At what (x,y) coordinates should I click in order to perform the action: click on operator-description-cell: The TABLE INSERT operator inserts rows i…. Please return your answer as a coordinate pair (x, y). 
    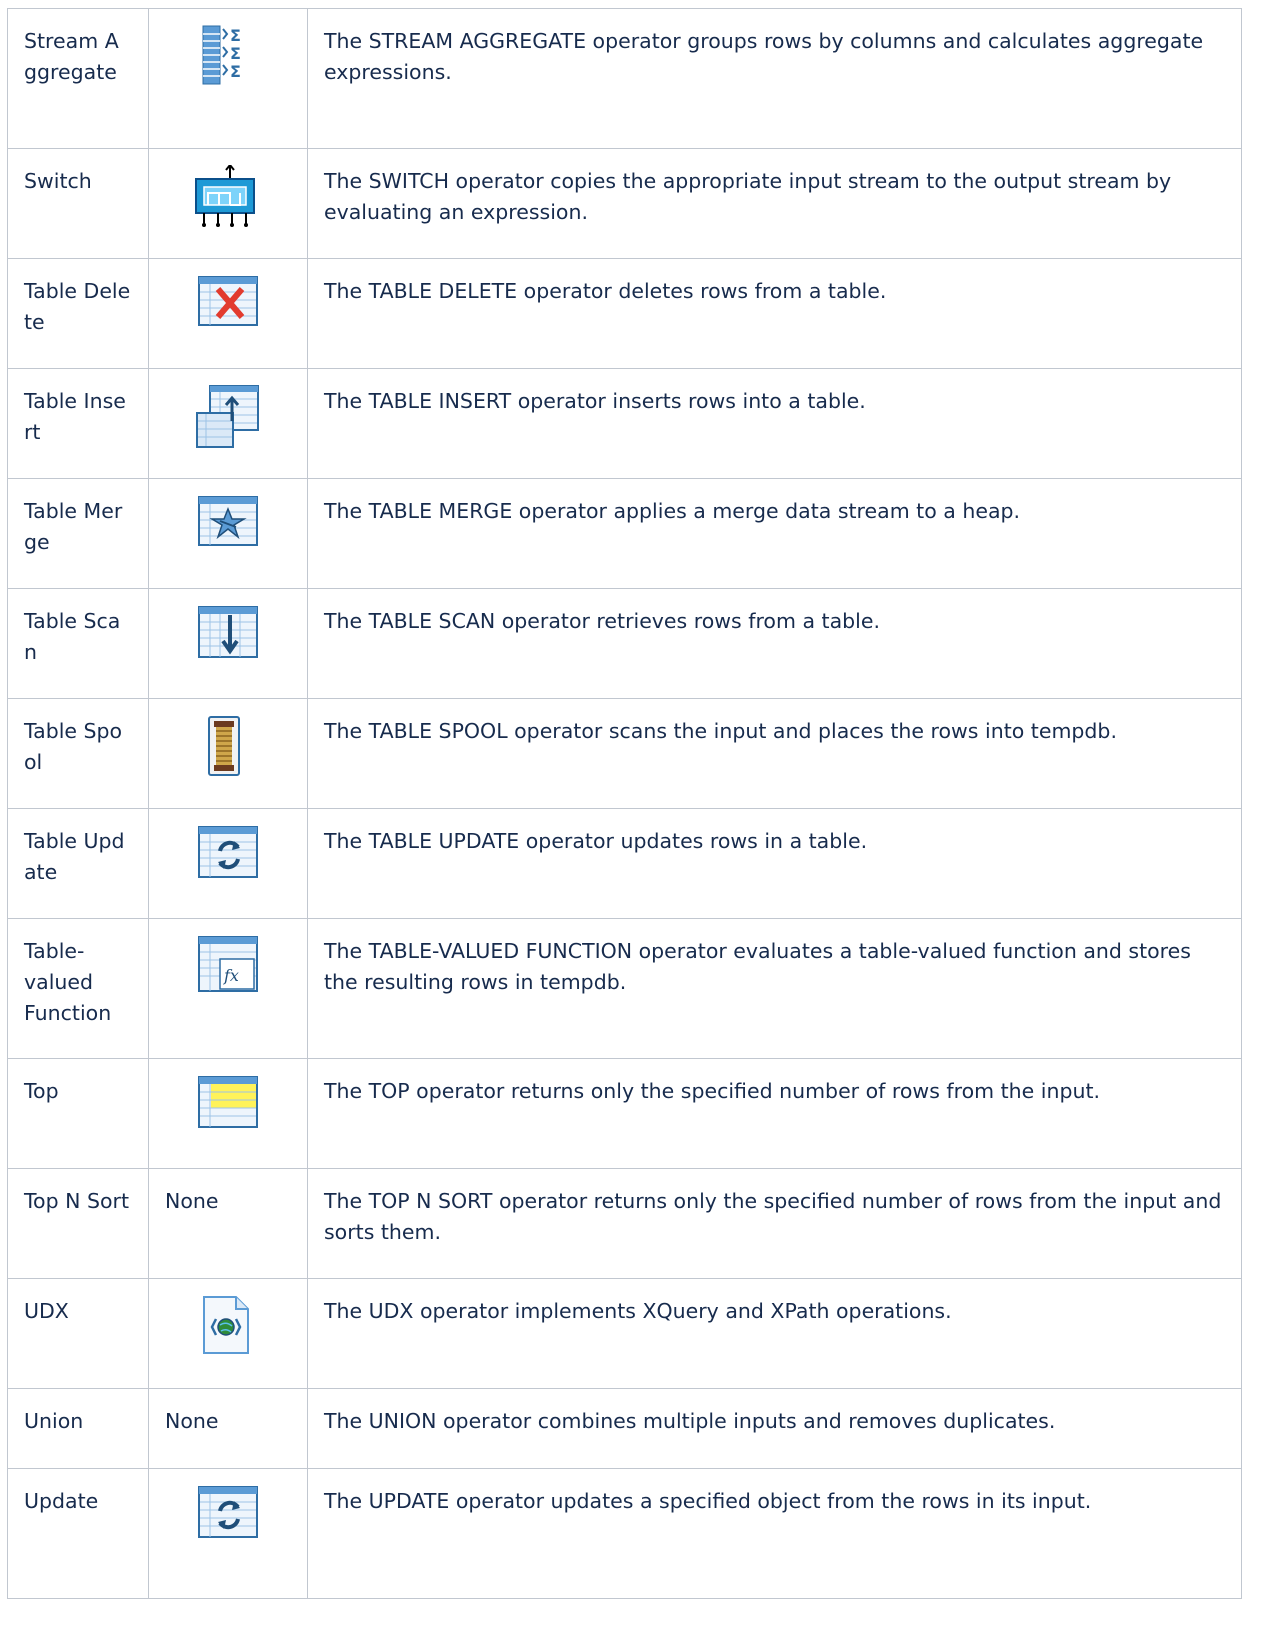
    Looking at the image, I should click on (774, 423).